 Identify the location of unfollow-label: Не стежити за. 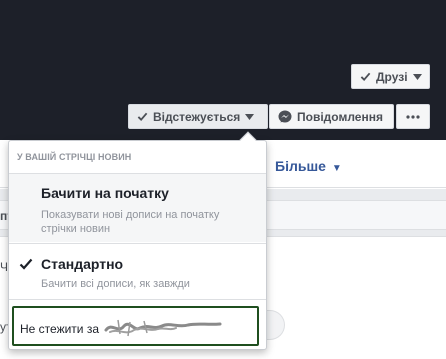
(60, 329).